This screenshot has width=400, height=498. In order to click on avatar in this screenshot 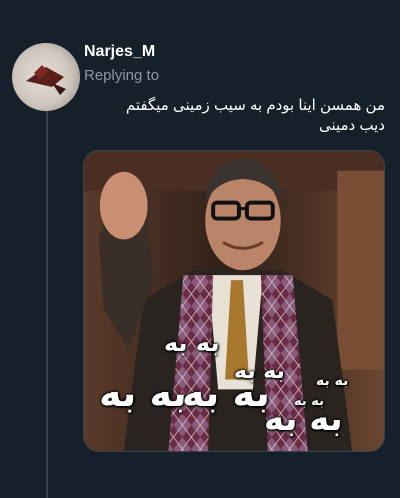, I will do `click(46, 77)`.